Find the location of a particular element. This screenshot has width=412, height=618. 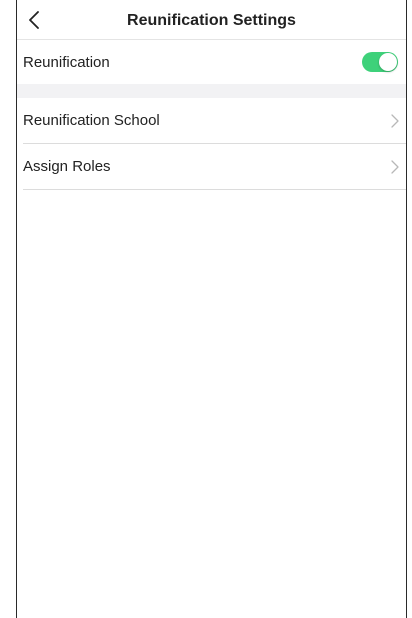

back-button is located at coordinates (34, 20).